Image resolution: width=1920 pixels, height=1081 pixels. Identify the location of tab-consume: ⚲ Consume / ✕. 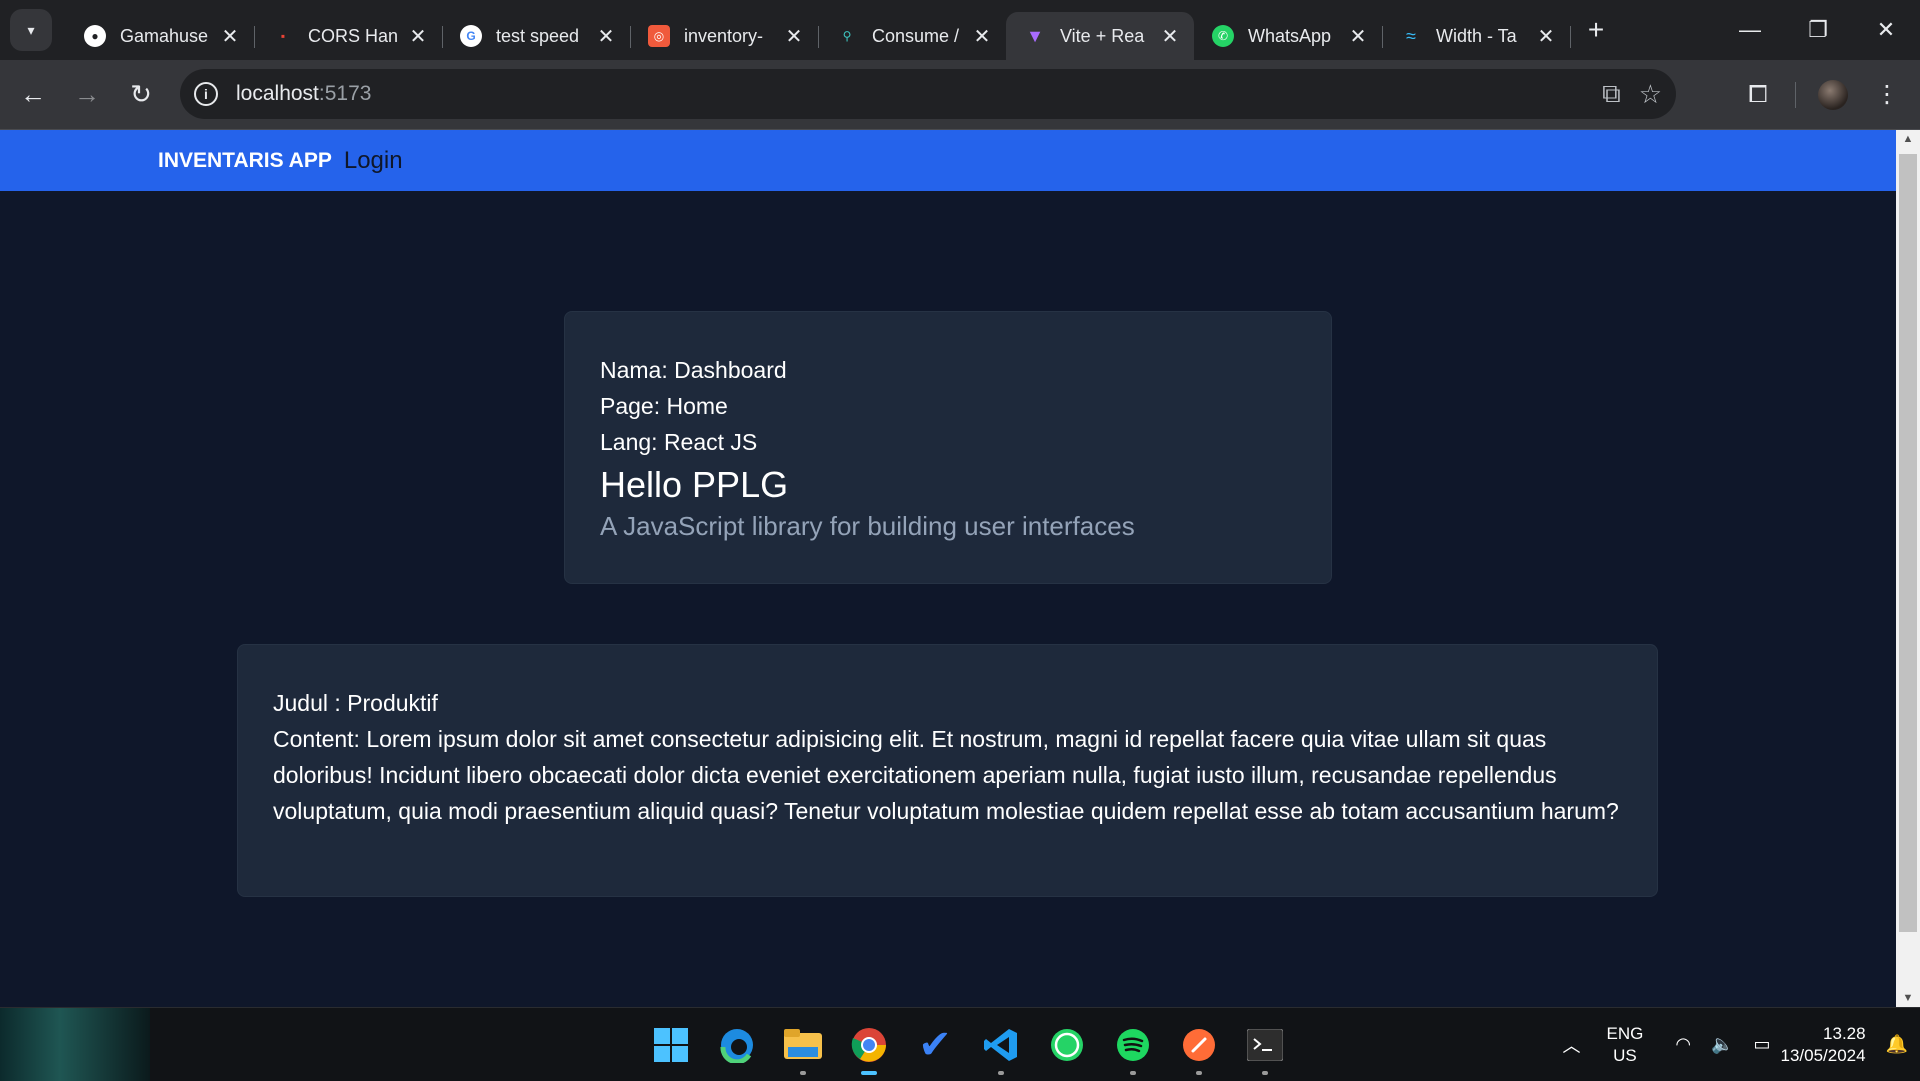
(912, 36).